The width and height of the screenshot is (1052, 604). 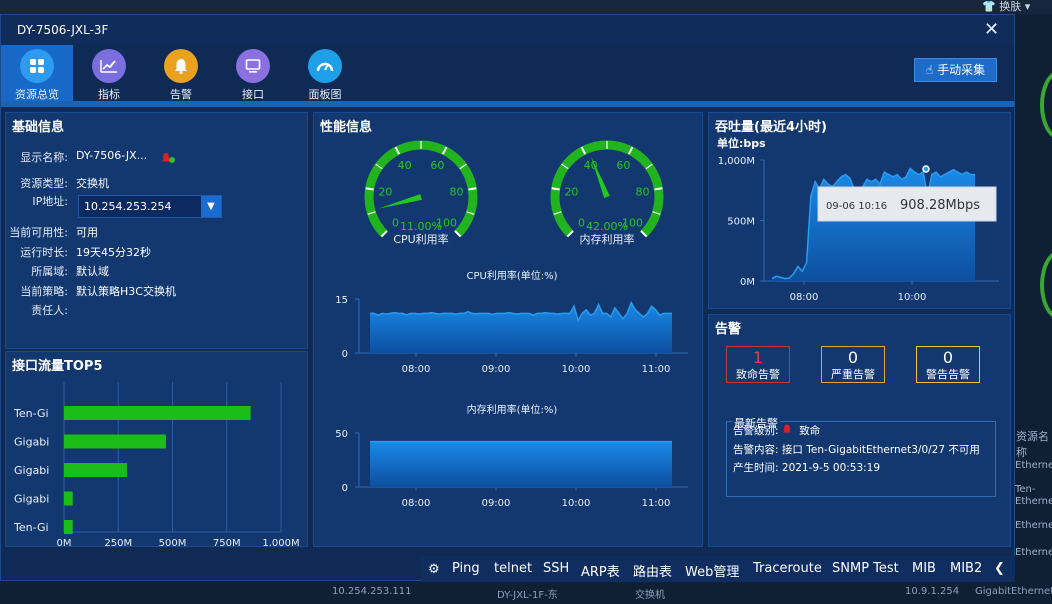 I want to click on alarm-content-key: 告警内容:, so click(x=756, y=450).